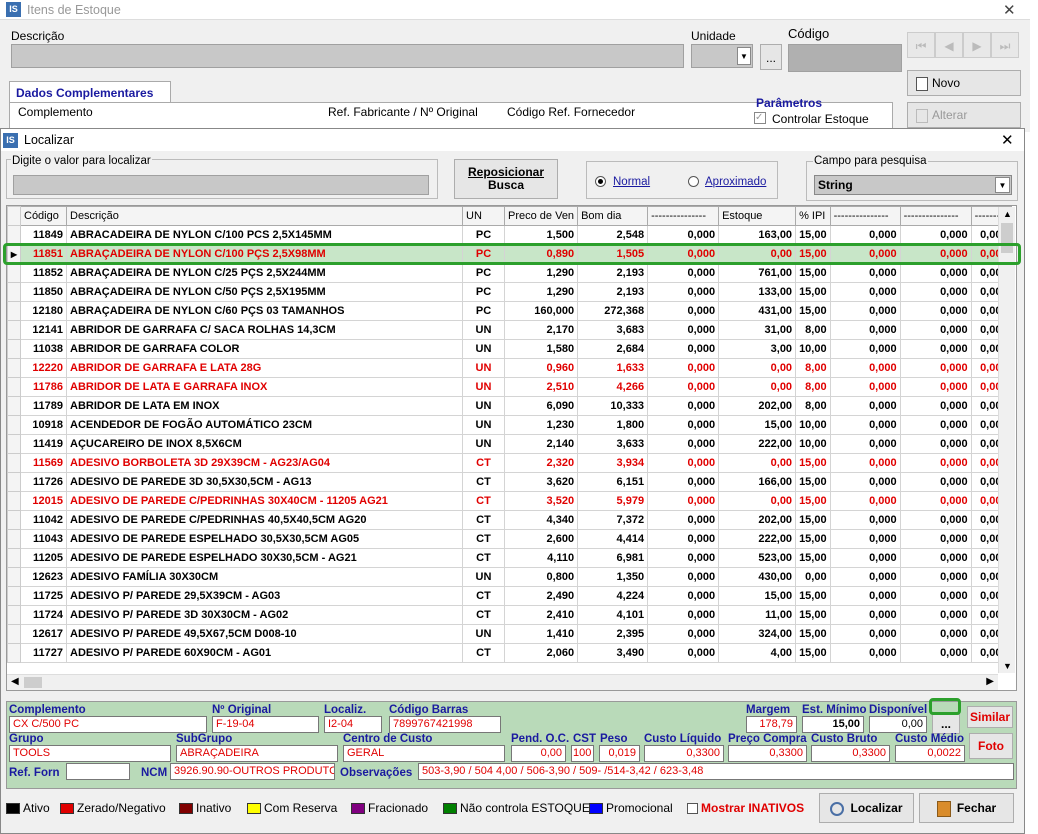 The width and height of the screenshot is (1038, 834). Describe the element at coordinates (613, 292) in the screenshot. I see `cell-bom-dia: 2,193` at that location.